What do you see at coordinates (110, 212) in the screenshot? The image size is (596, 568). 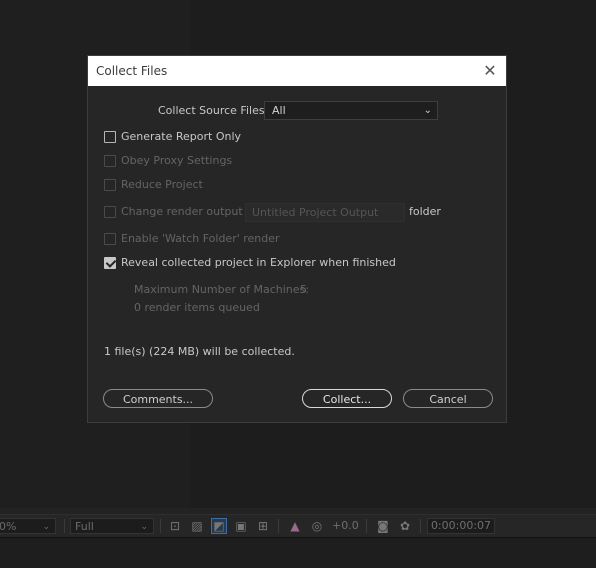 I see `change-render-output-checkbox` at bounding box center [110, 212].